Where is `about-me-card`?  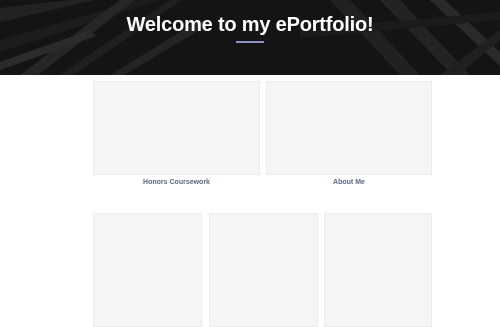 about-me-card is located at coordinates (349, 128).